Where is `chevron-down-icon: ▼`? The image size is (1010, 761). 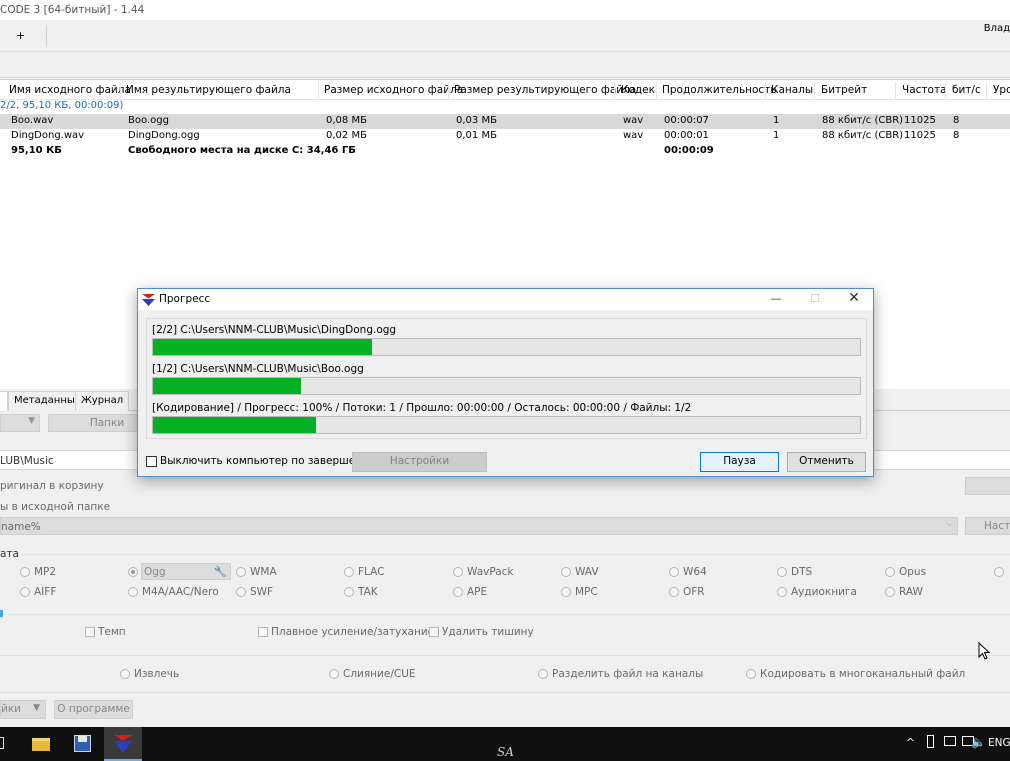
chevron-down-icon: ▼ is located at coordinates (31, 421).